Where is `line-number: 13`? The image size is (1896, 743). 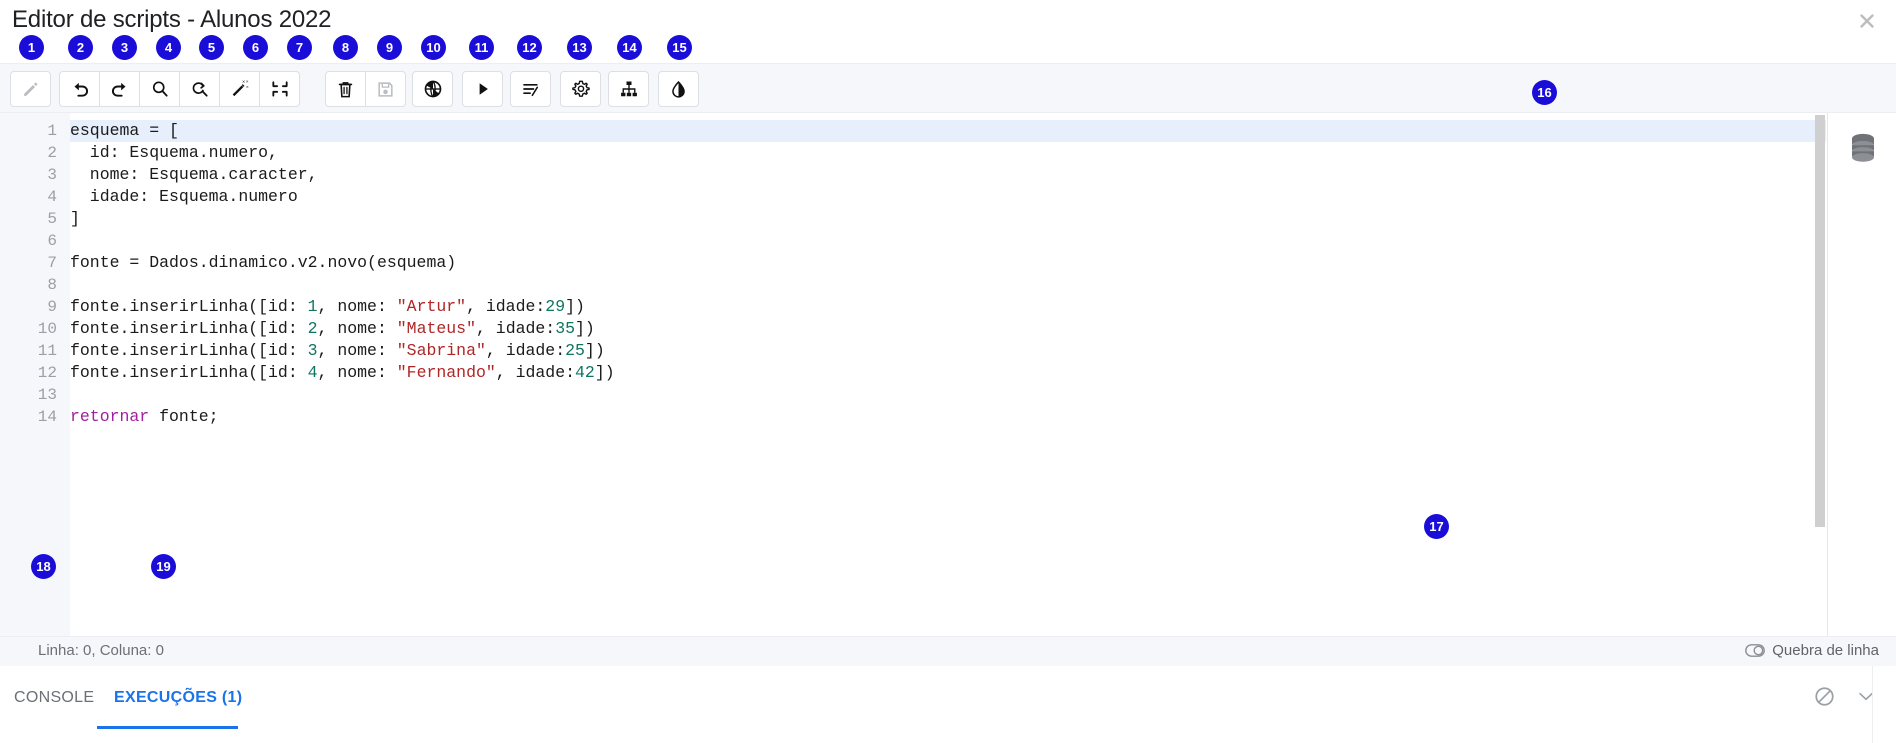
line-number: 13 is located at coordinates (47, 395).